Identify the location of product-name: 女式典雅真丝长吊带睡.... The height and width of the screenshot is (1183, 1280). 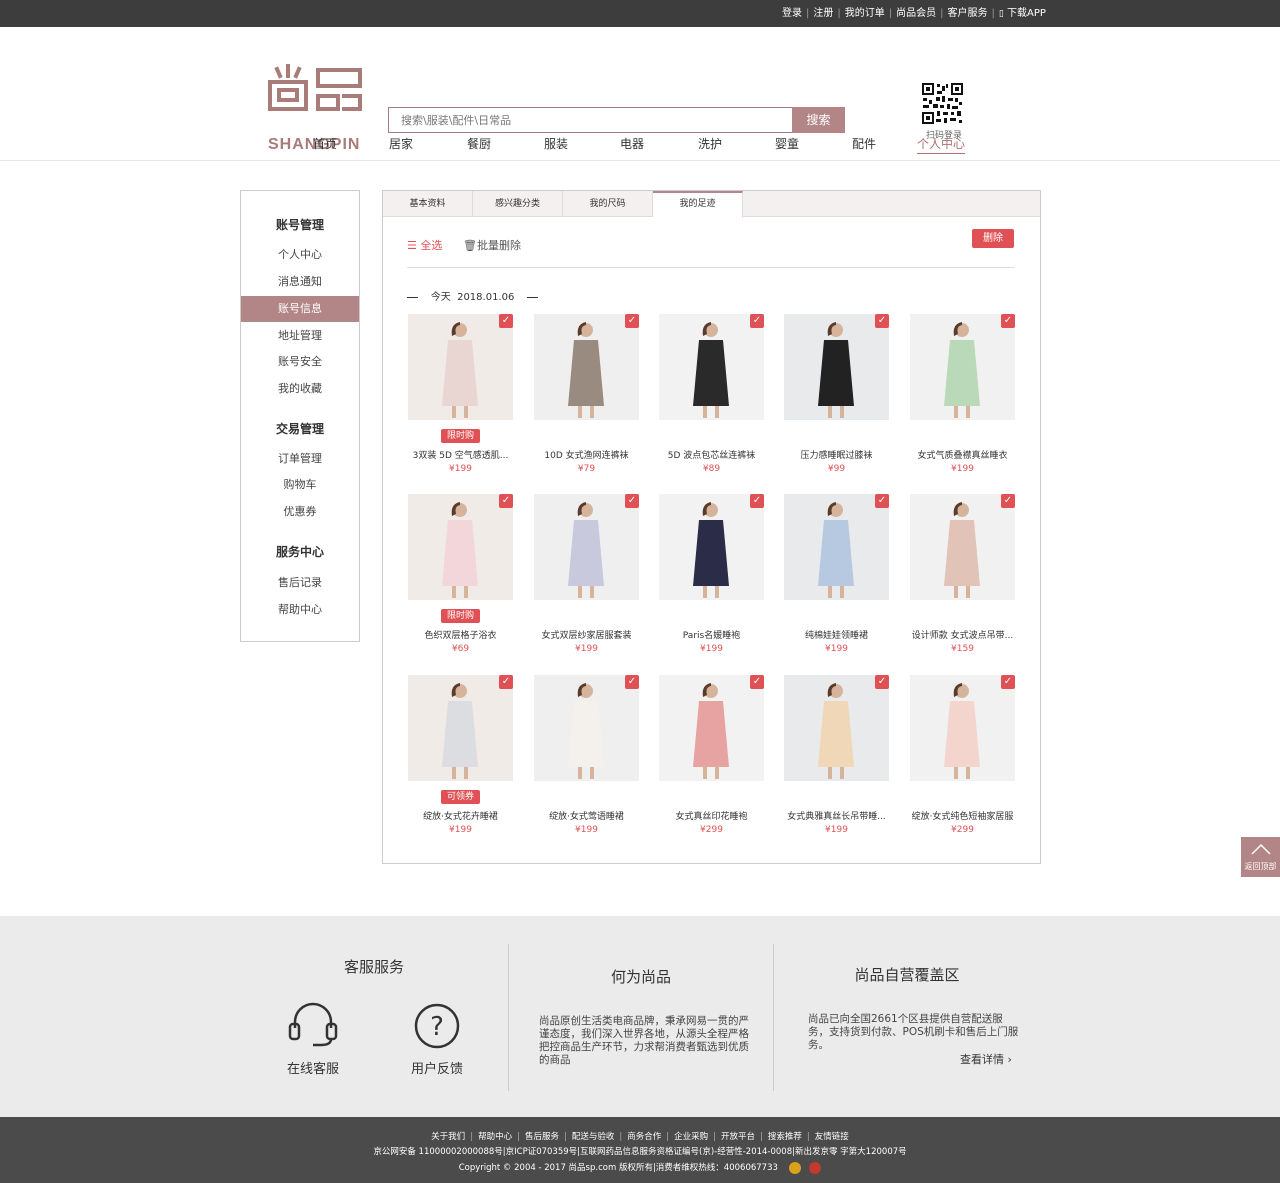
(836, 815).